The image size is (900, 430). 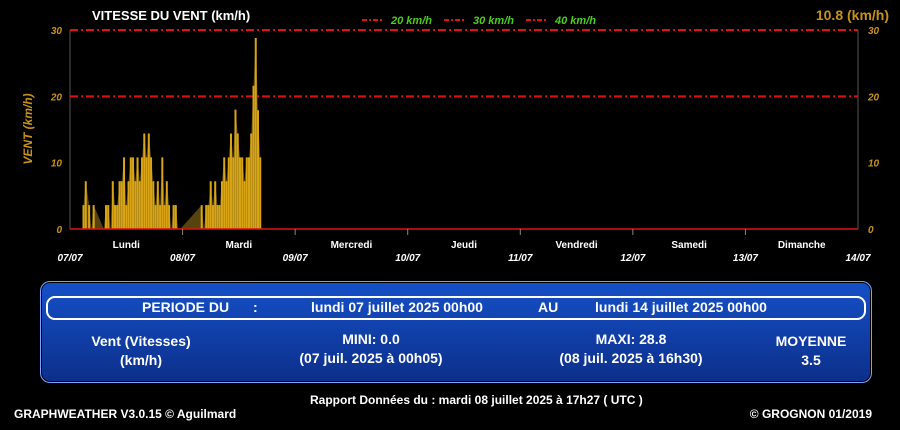 I want to click on y-axis-label: VENT (km/h), so click(x=28, y=128).